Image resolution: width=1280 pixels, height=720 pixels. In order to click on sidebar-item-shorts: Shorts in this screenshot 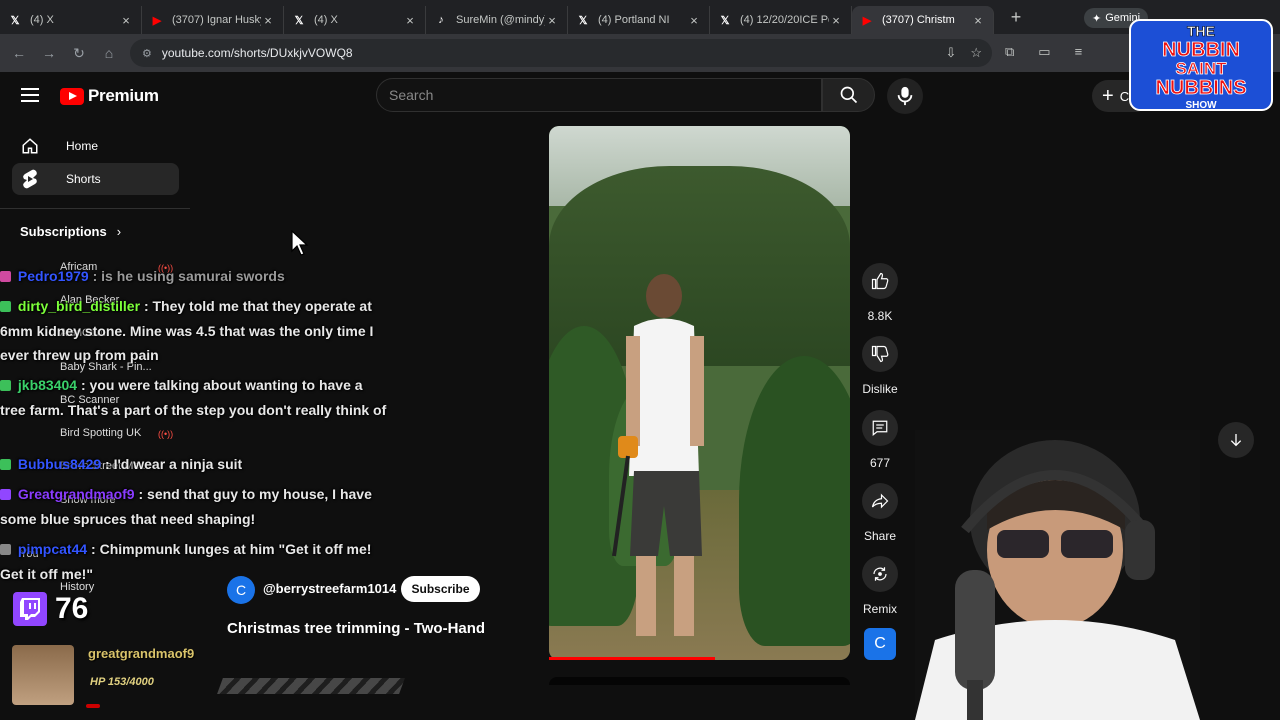, I will do `click(95, 179)`.